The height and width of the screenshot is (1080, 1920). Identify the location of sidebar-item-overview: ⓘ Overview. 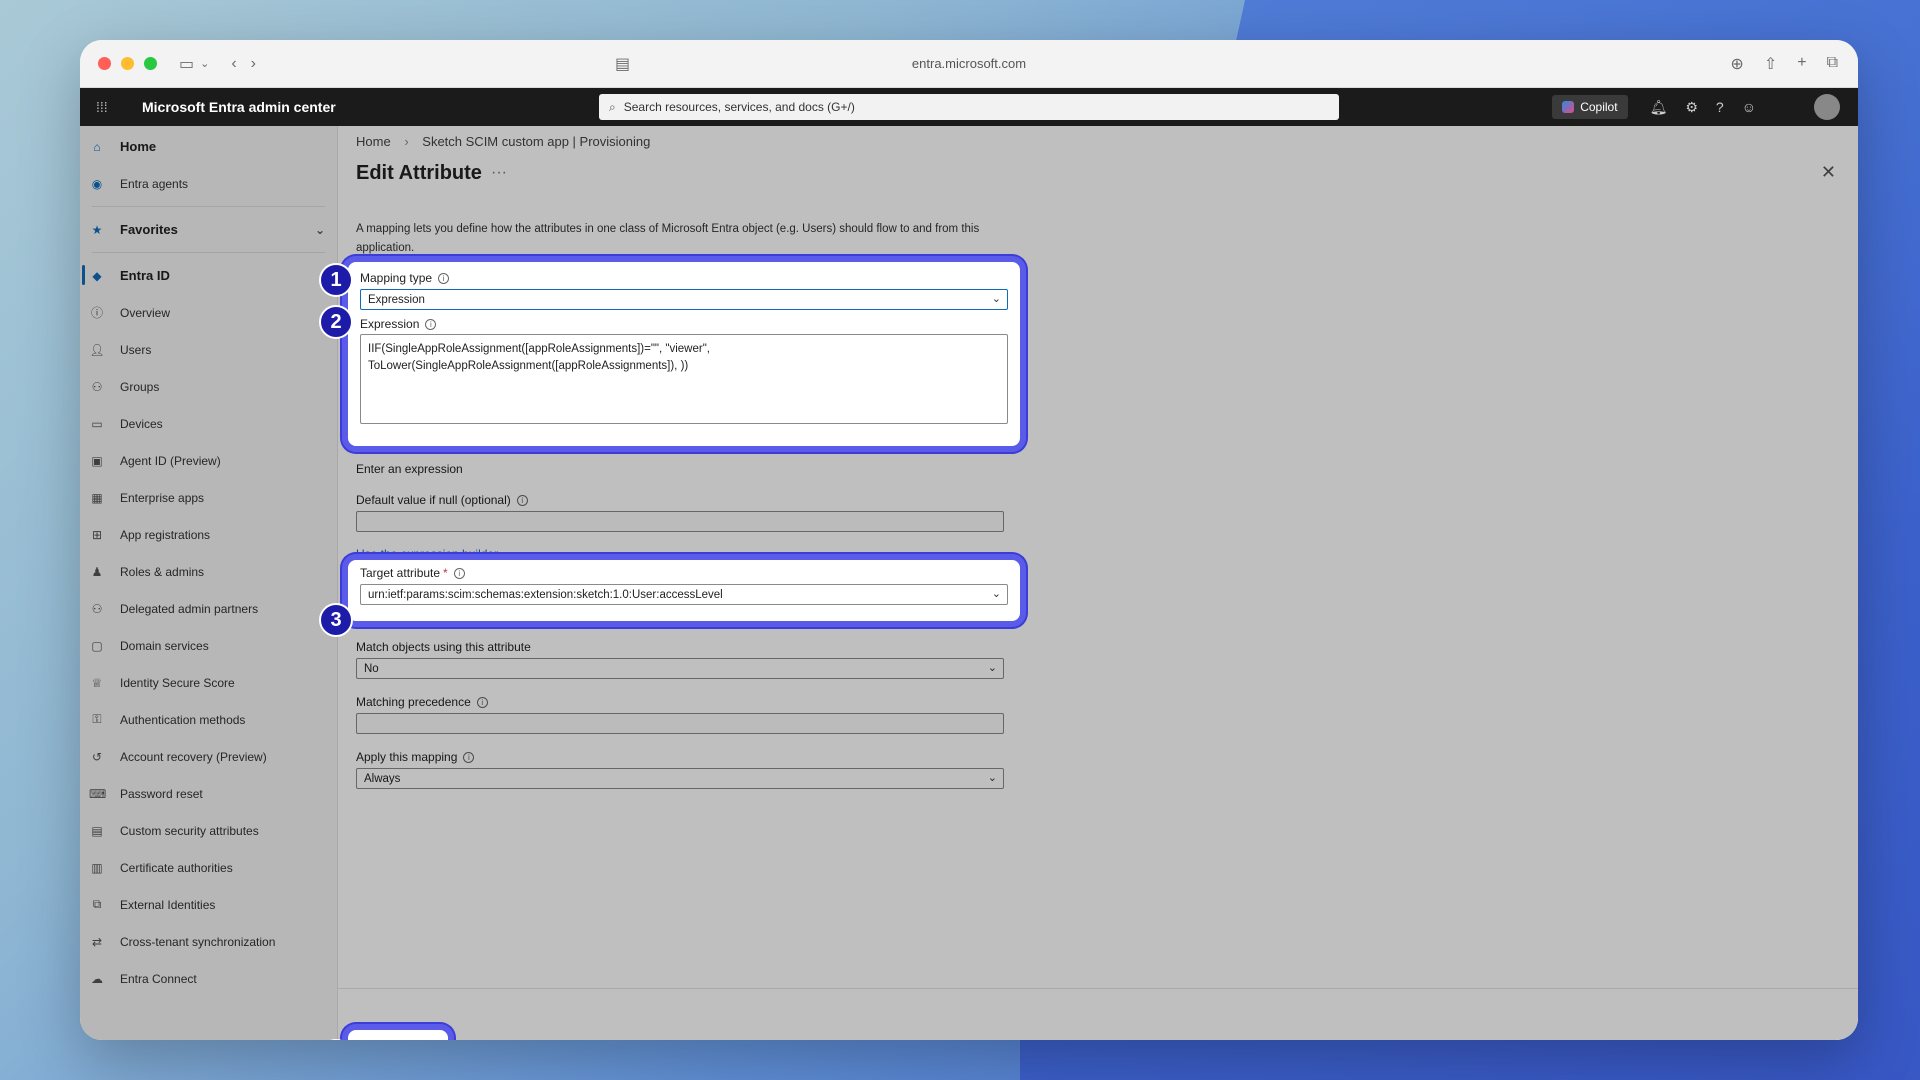
(208, 312).